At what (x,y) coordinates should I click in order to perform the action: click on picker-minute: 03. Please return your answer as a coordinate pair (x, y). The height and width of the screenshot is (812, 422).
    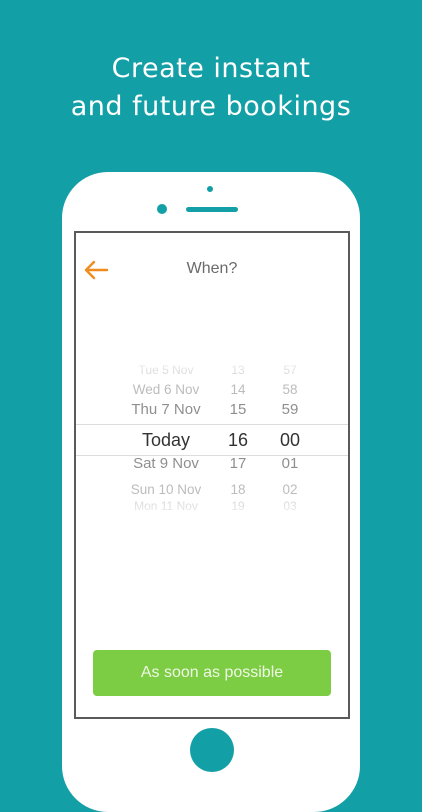
    Looking at the image, I should click on (290, 506).